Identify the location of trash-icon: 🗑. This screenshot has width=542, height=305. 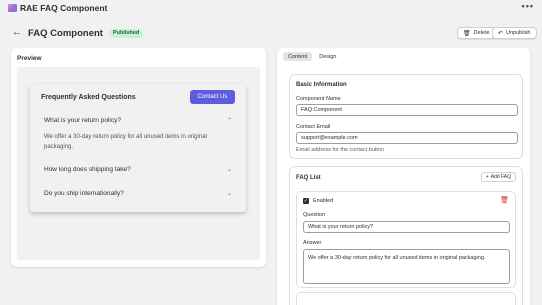
(467, 33).